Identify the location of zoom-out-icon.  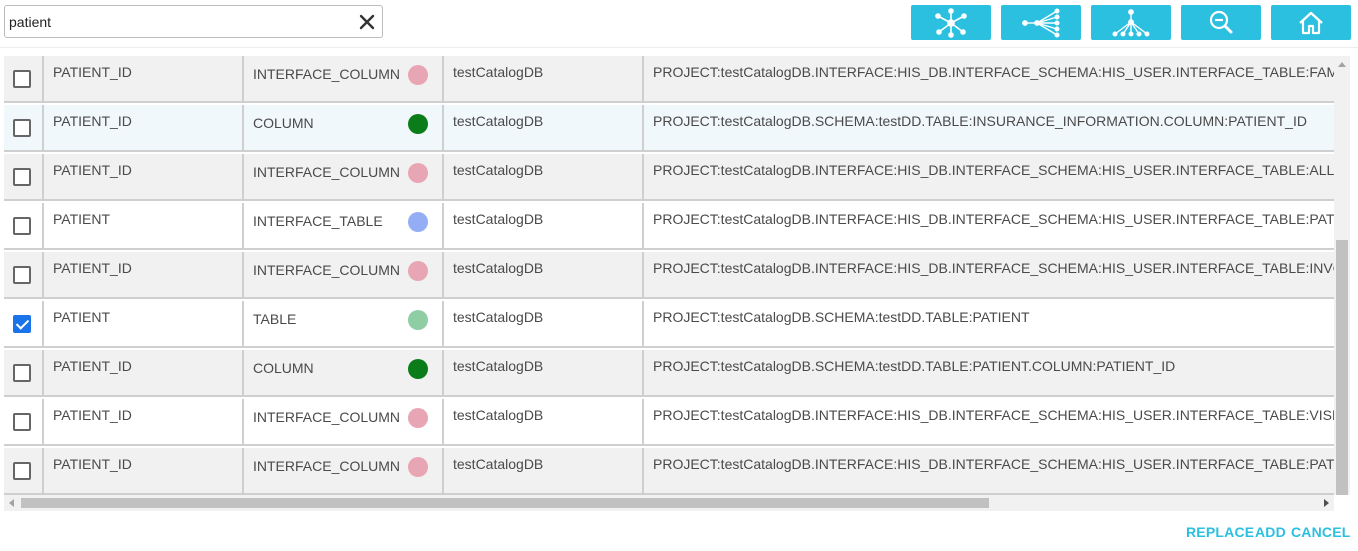
(1221, 21).